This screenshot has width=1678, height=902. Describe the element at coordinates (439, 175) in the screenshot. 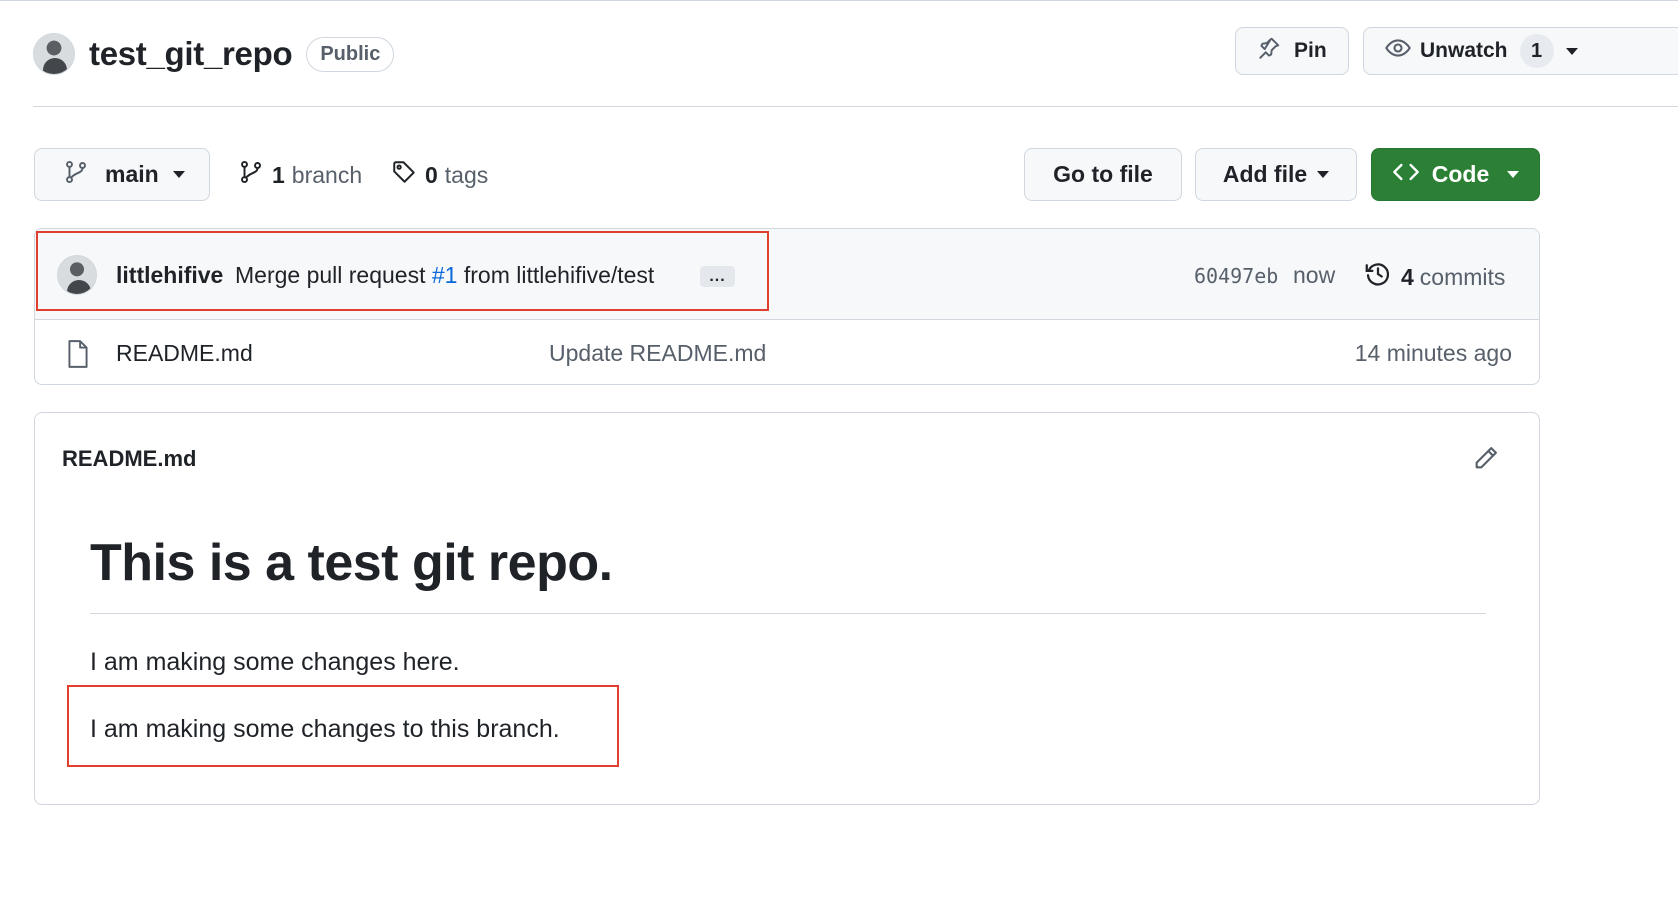

I see `tags-link: 0 tags` at that location.